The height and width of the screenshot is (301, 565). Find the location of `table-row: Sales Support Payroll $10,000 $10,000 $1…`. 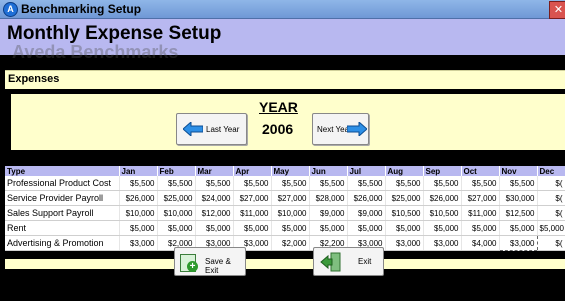

table-row: Sales Support Payroll $10,000 $10,000 $1… is located at coordinates (285, 213).